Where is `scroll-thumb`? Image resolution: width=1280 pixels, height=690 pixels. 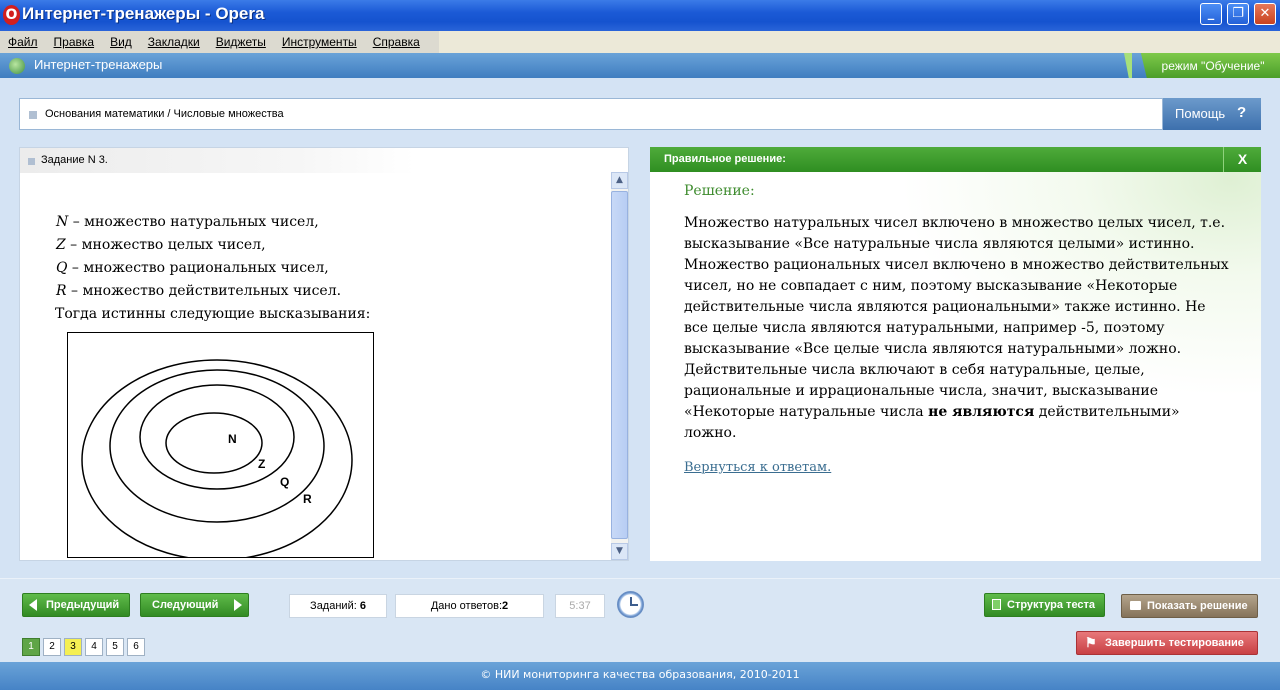
scroll-thumb is located at coordinates (619, 365).